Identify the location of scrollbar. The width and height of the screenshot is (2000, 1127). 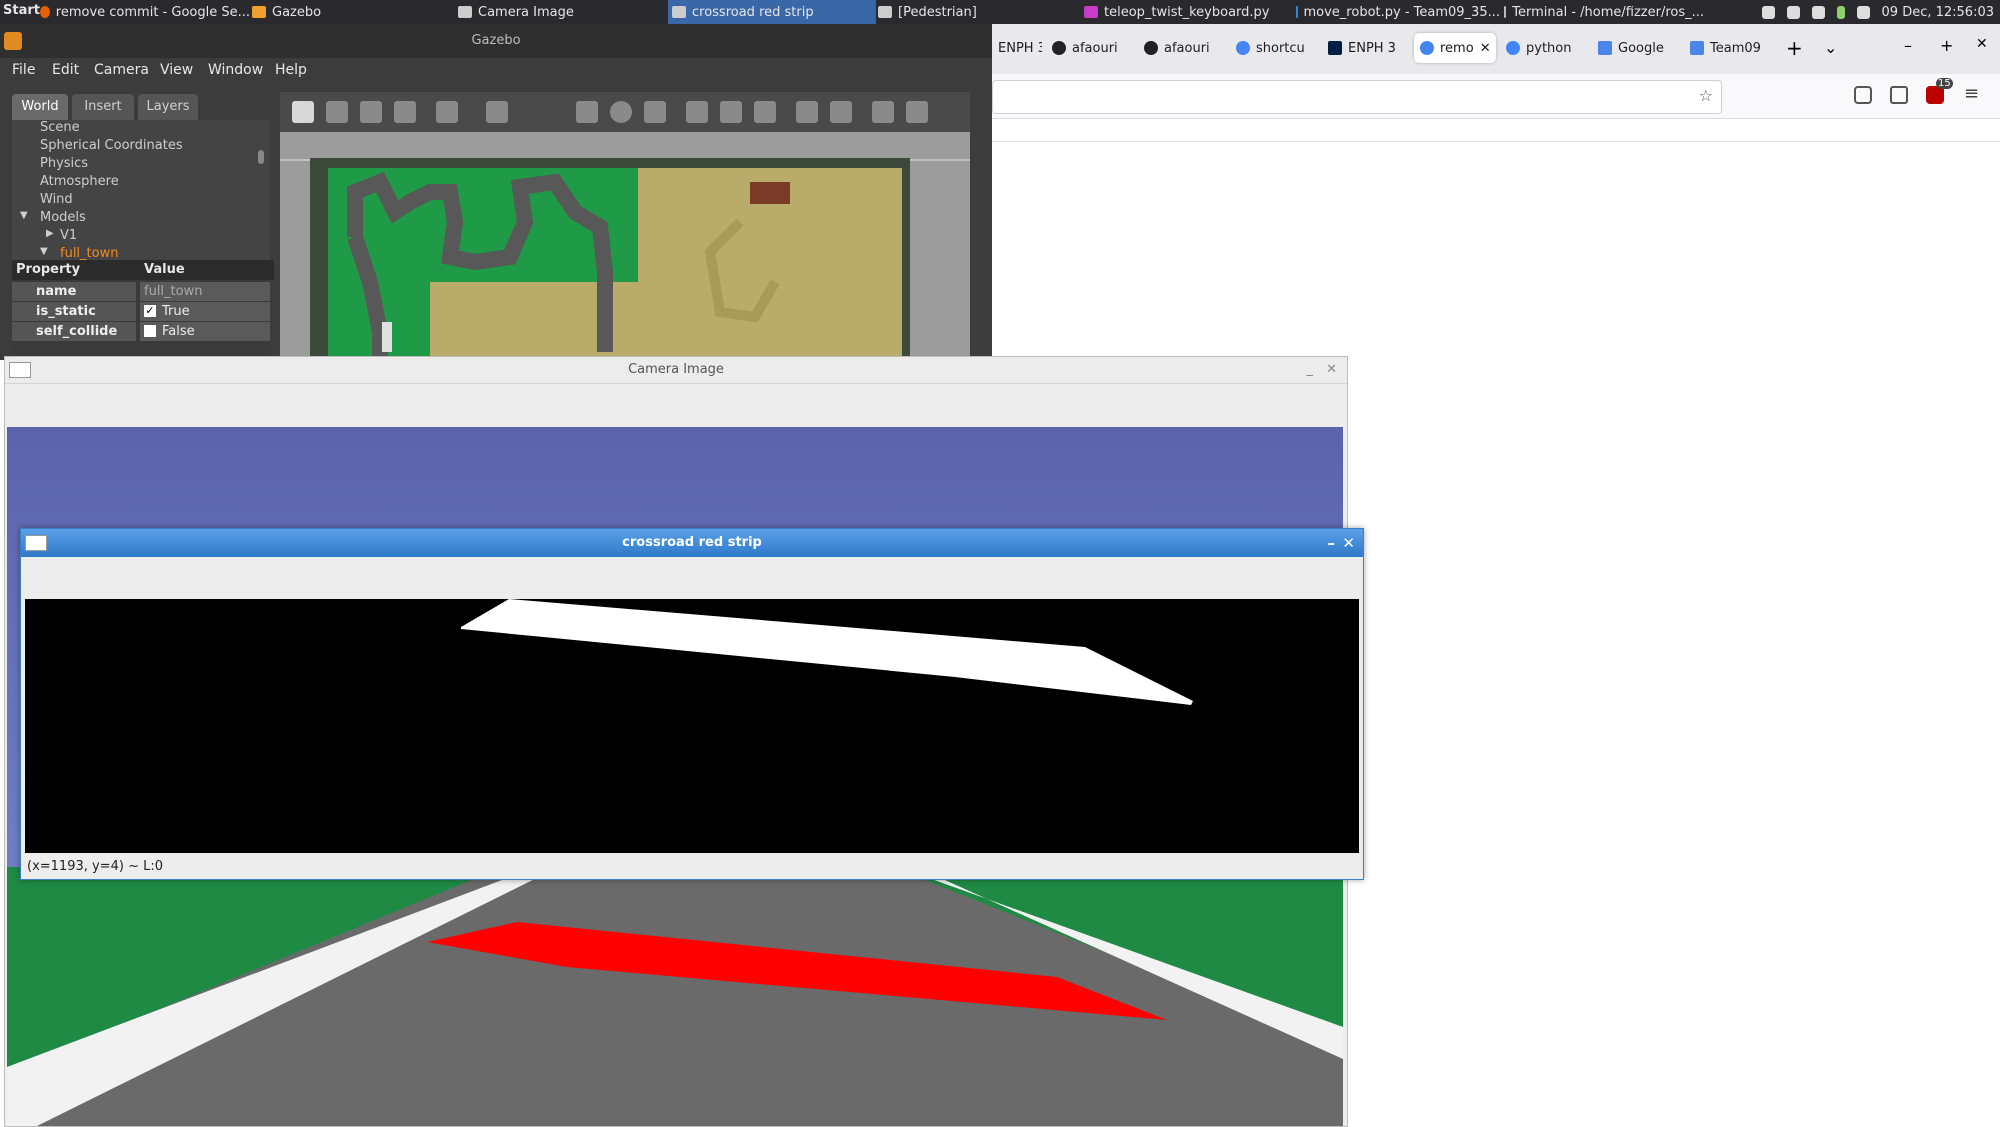
(261, 157).